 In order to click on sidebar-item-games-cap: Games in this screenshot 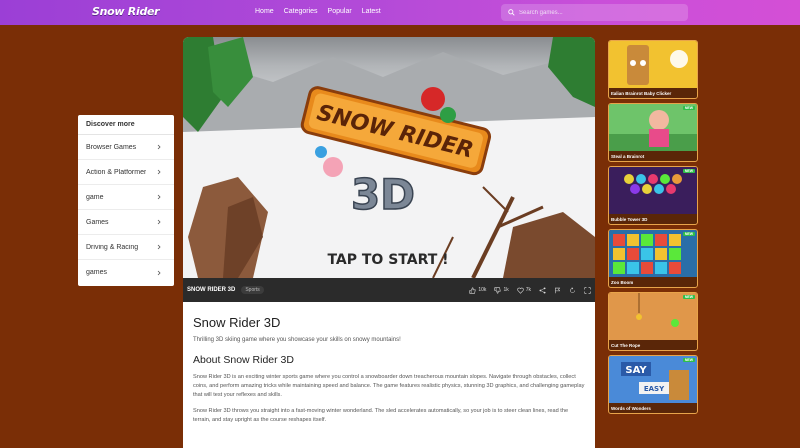, I will do `click(126, 222)`.